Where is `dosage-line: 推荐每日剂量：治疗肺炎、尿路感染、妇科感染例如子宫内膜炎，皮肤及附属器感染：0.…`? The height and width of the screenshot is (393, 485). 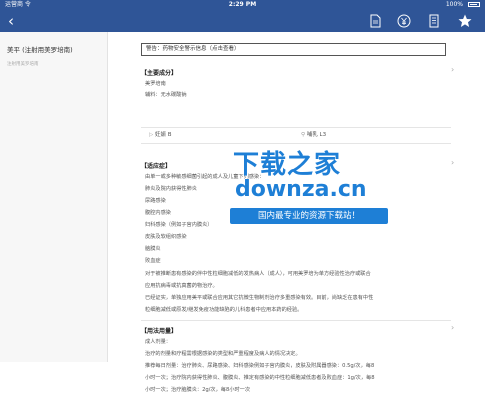 dosage-line: 推荐每日剂量：治疗肺炎、尿路感染、妇科感染例如子宫内膜炎，皮肤及附属器感染：0.… is located at coordinates (260, 366).